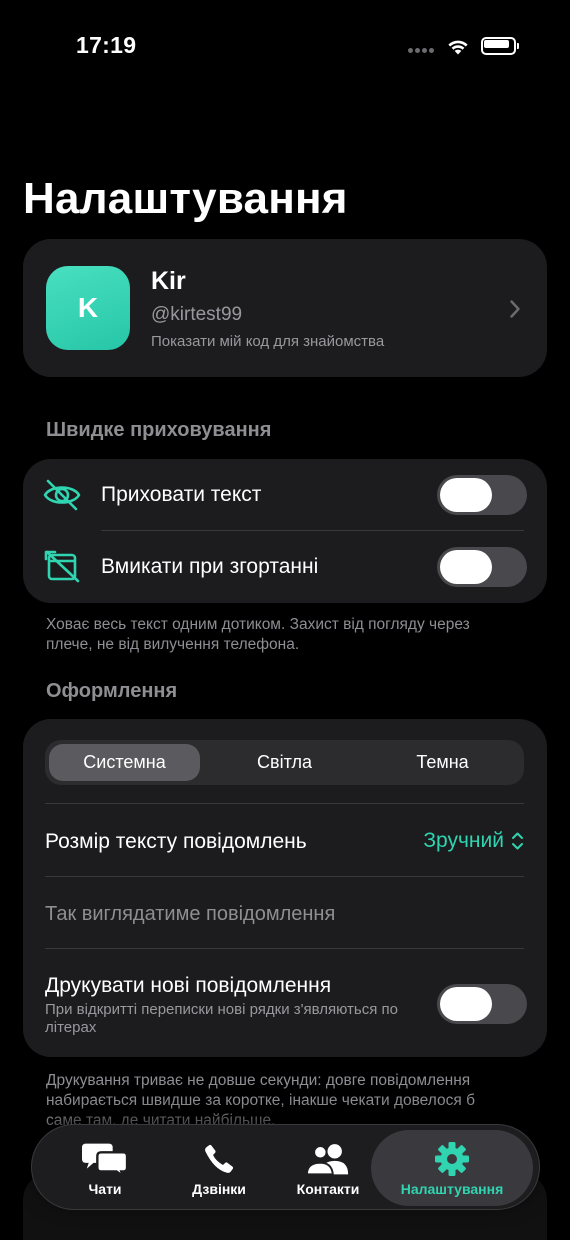 Image resolution: width=570 pixels, height=1240 pixels. Describe the element at coordinates (328, 1159) in the screenshot. I see `people-icon` at that location.